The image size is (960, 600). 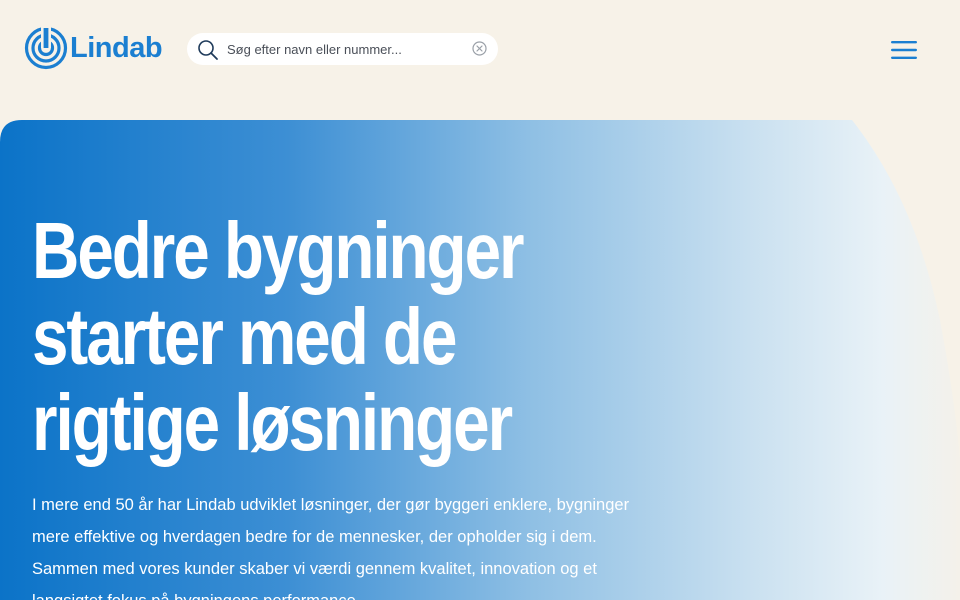 I want to click on menu-button, so click(x=904, y=50).